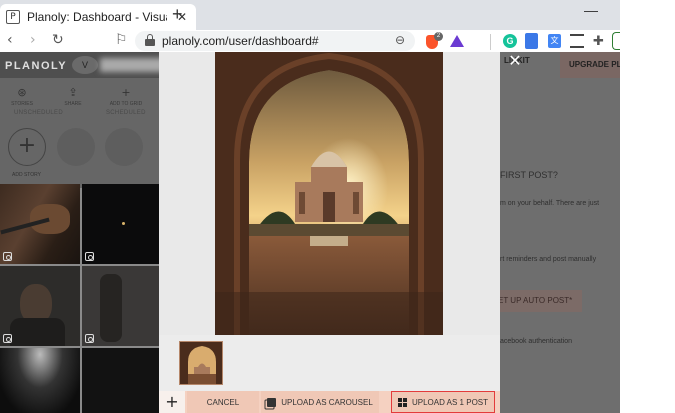 This screenshot has width=675, height=413. What do you see at coordinates (126, 104) in the screenshot?
I see `add-to-grid-label: ADD TO GRID` at bounding box center [126, 104].